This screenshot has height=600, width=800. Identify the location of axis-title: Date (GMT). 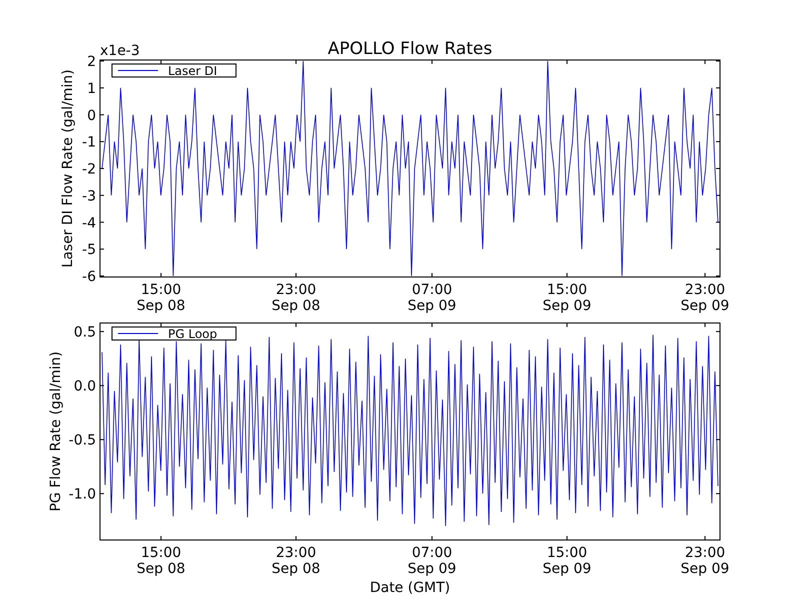
(410, 588).